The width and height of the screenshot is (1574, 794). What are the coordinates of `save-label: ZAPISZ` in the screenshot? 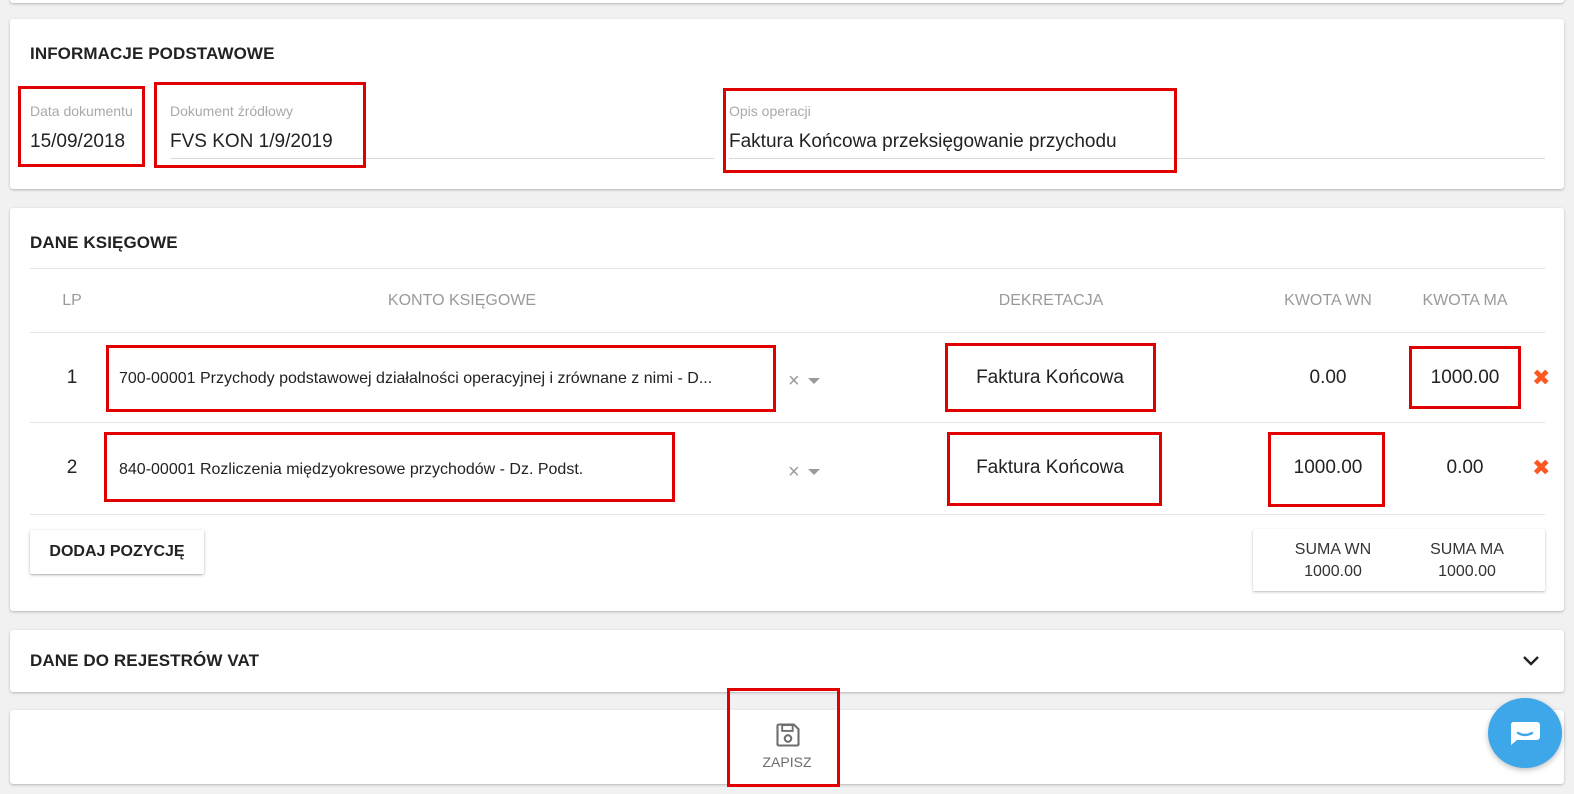 It's located at (787, 762).